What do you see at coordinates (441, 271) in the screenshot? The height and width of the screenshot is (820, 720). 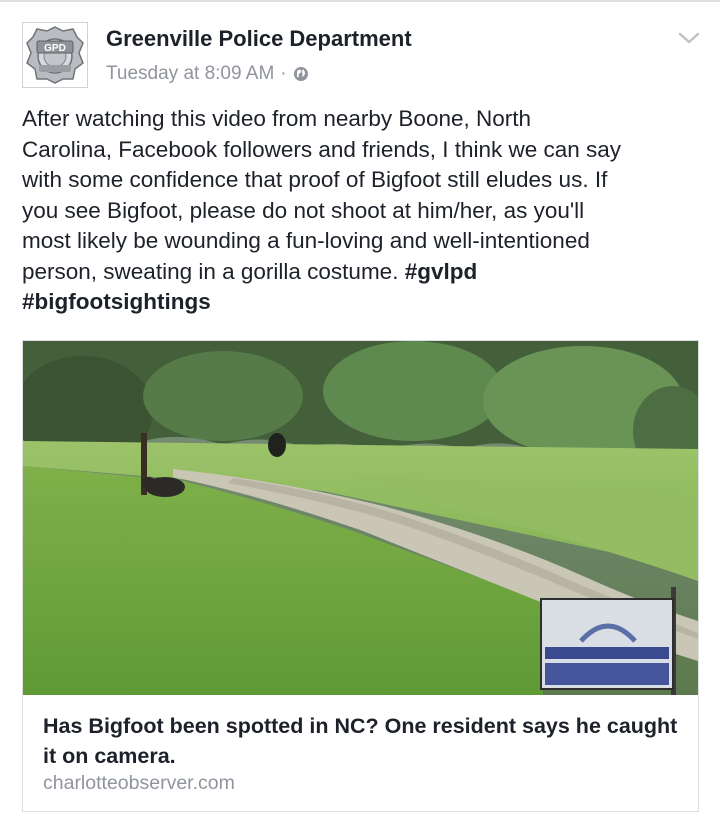 I see `hashtag-gvlpd: #gvlpd` at bounding box center [441, 271].